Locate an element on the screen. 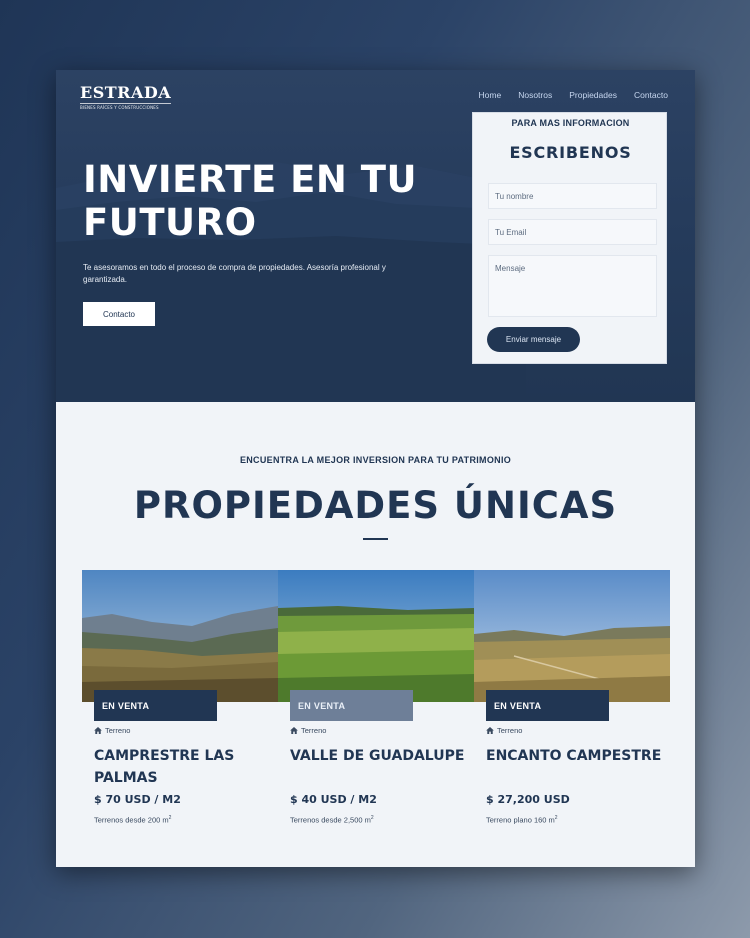 Image resolution: width=750 pixels, height=938 pixels. property-price: $ 40 USD / M2 is located at coordinates (333, 799).